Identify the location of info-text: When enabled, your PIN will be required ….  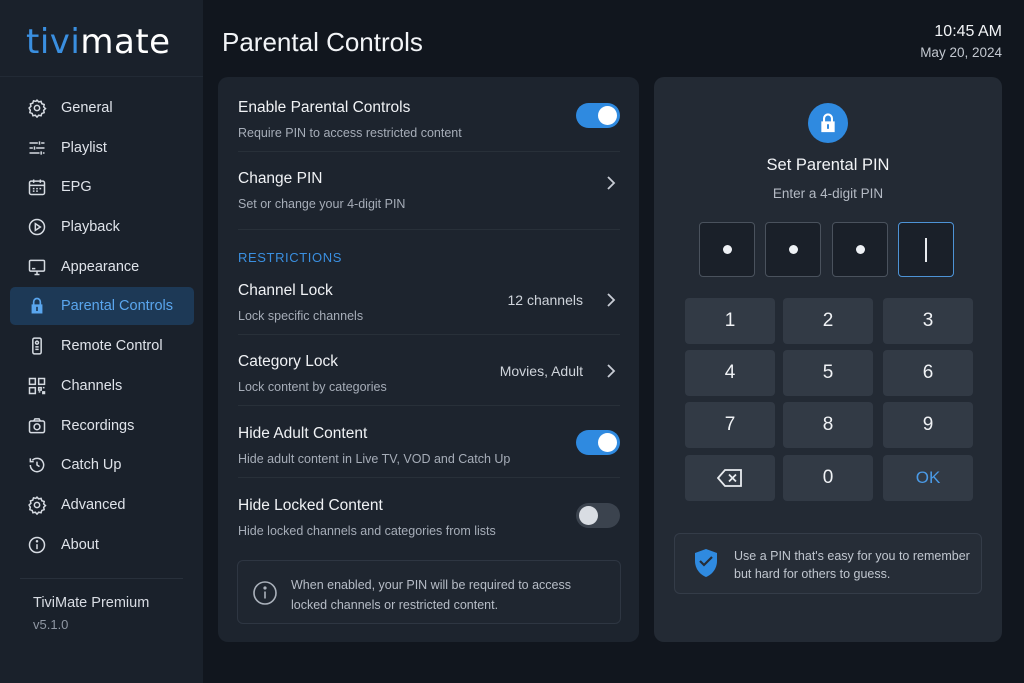
(431, 595).